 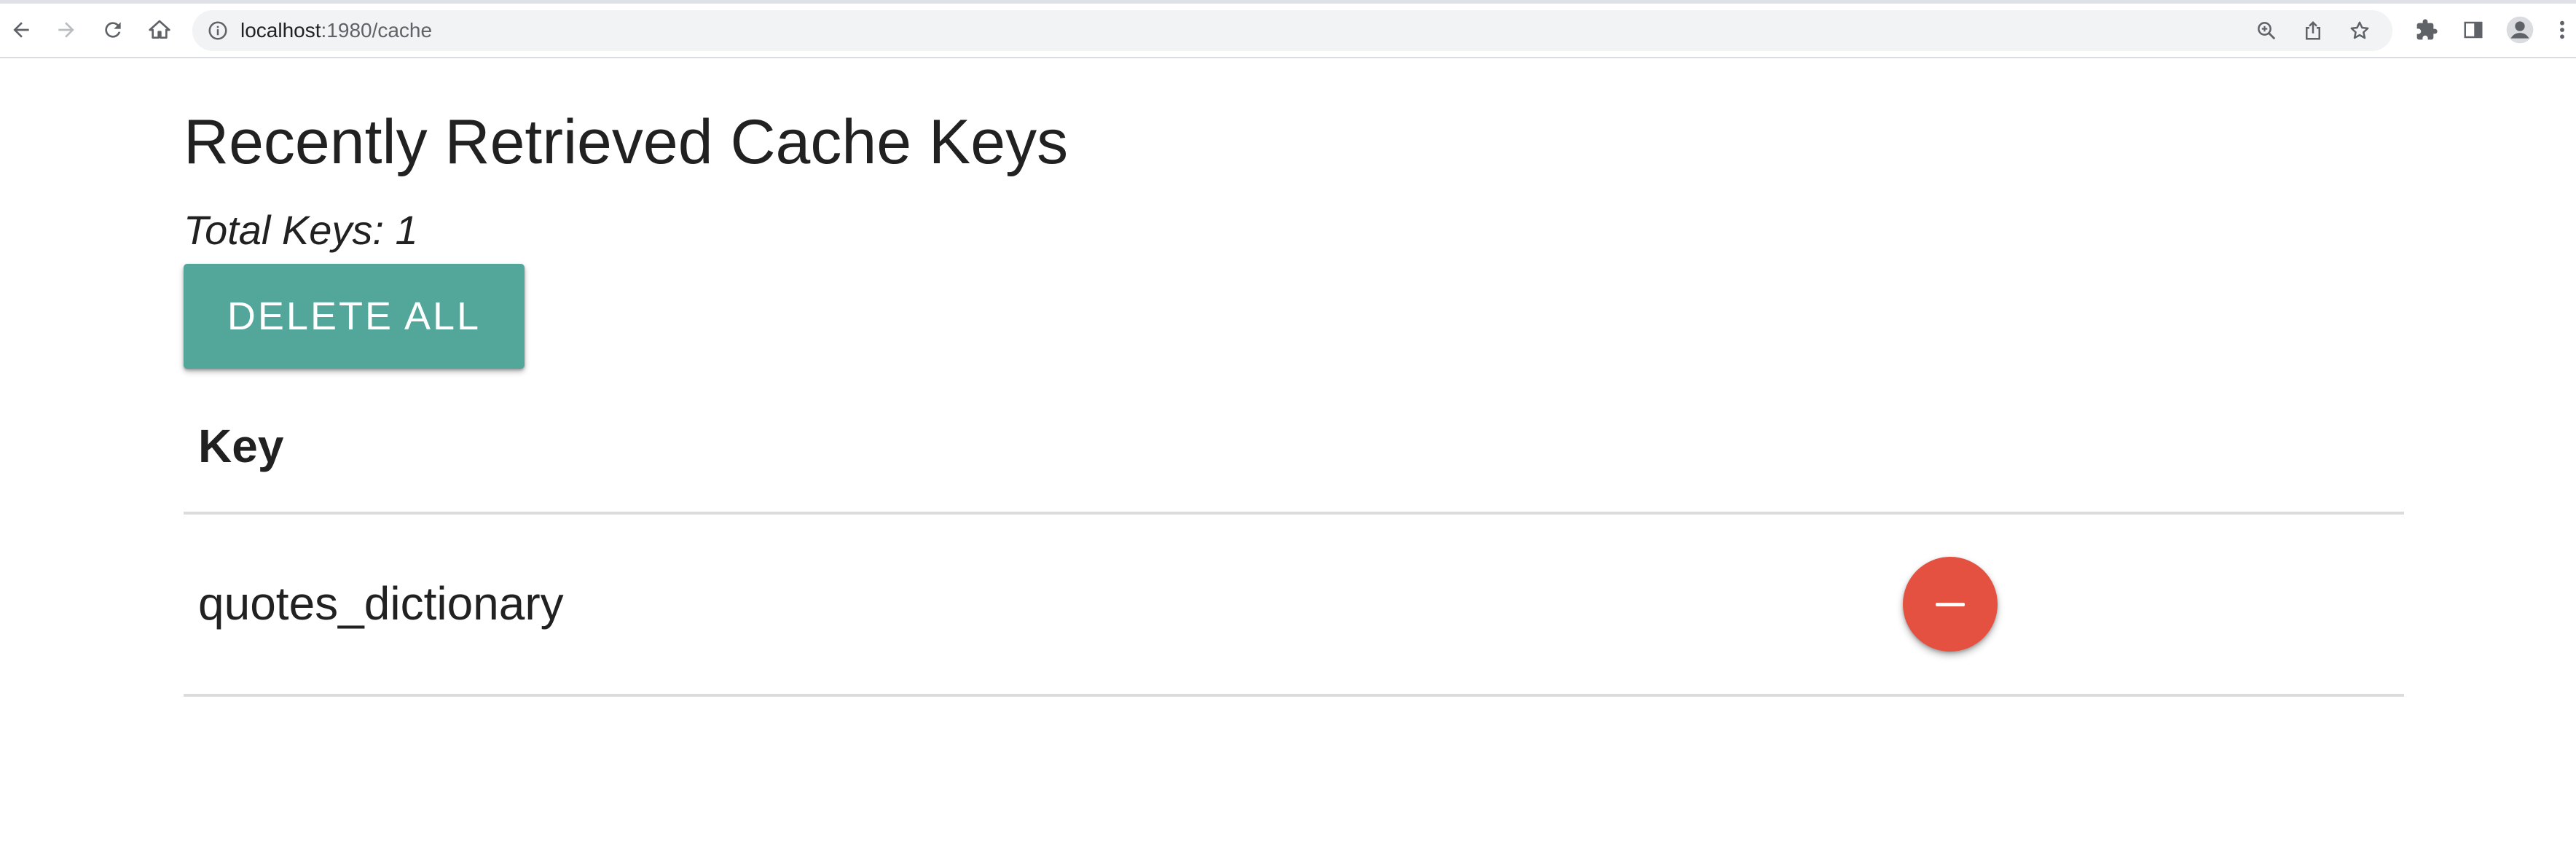 What do you see at coordinates (280, 30) in the screenshot?
I see `url-host: localhost` at bounding box center [280, 30].